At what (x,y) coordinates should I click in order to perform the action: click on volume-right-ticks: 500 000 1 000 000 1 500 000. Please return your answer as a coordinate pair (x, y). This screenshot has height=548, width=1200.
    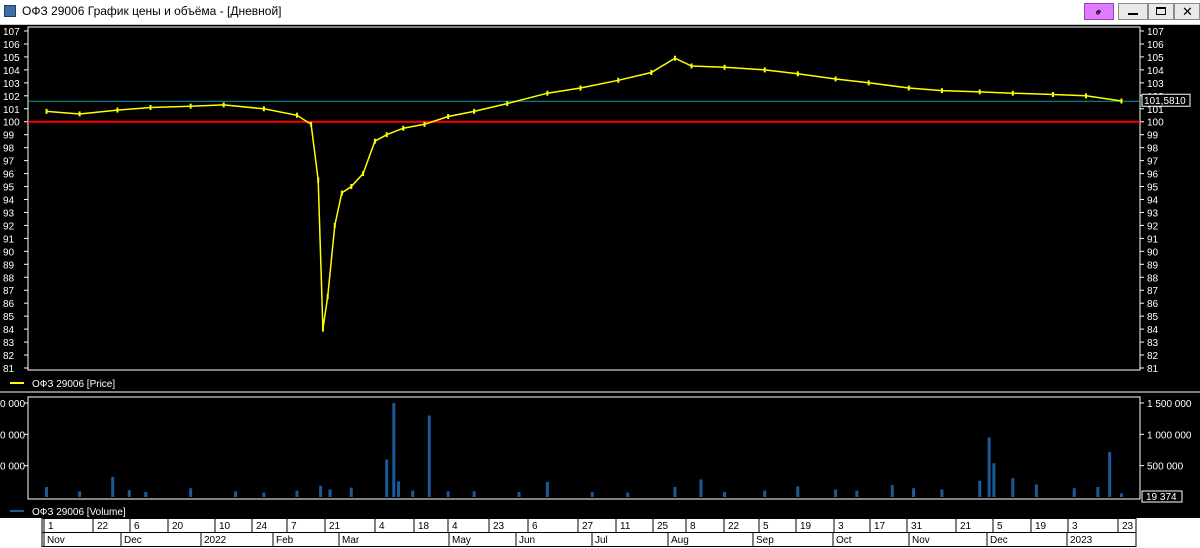
    Looking at the image, I should click on (1166, 436).